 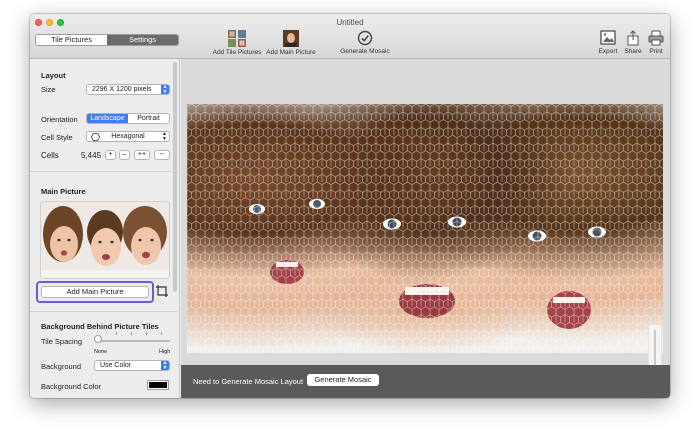 I want to click on add-main-picture-highlight: Add Main Picture, so click(x=95, y=292).